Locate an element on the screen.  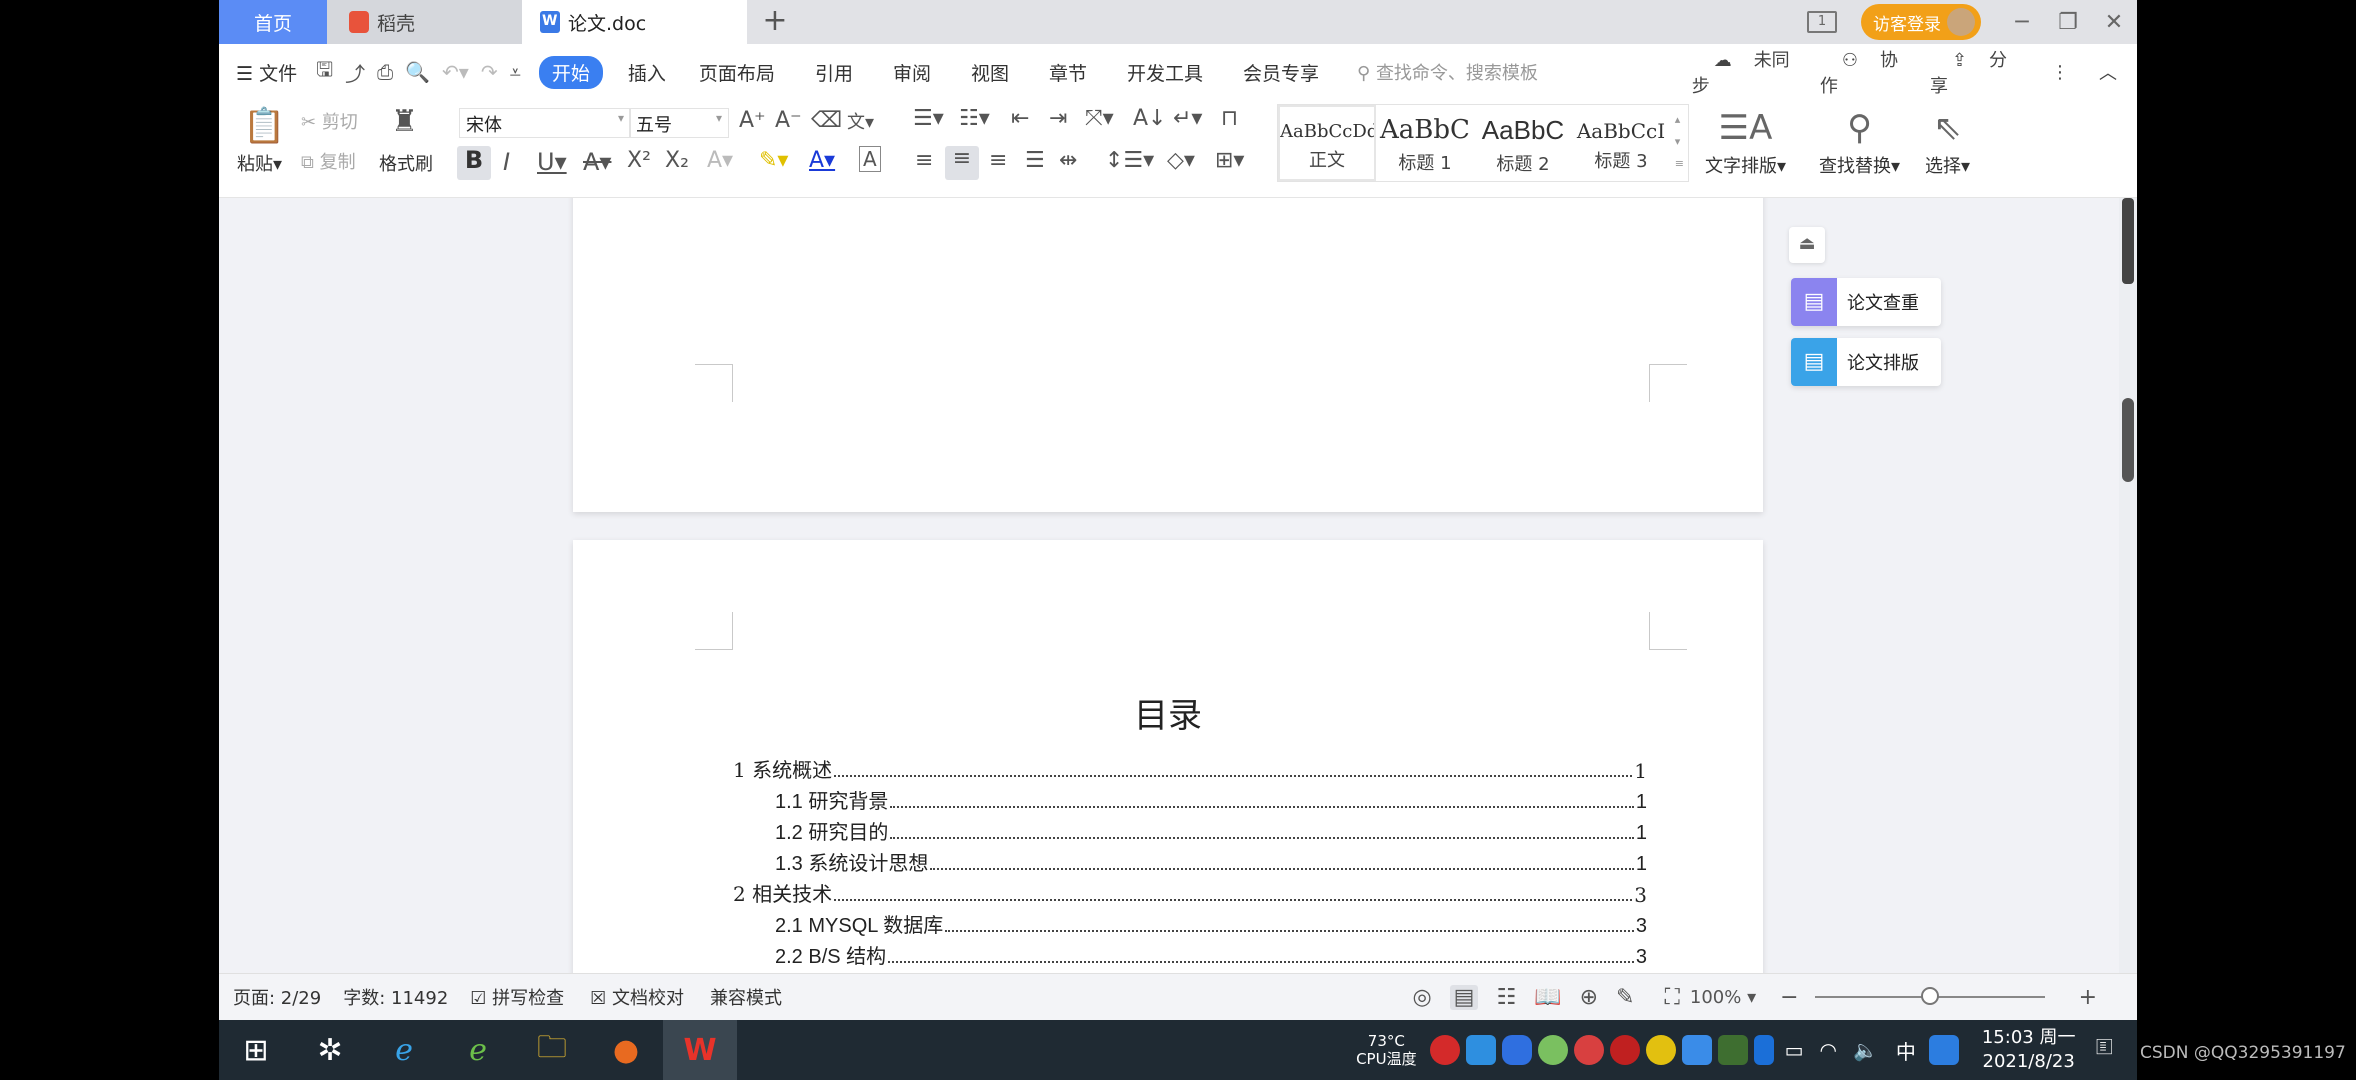
tray-network-app-icon is located at coordinates (1480, 1050).